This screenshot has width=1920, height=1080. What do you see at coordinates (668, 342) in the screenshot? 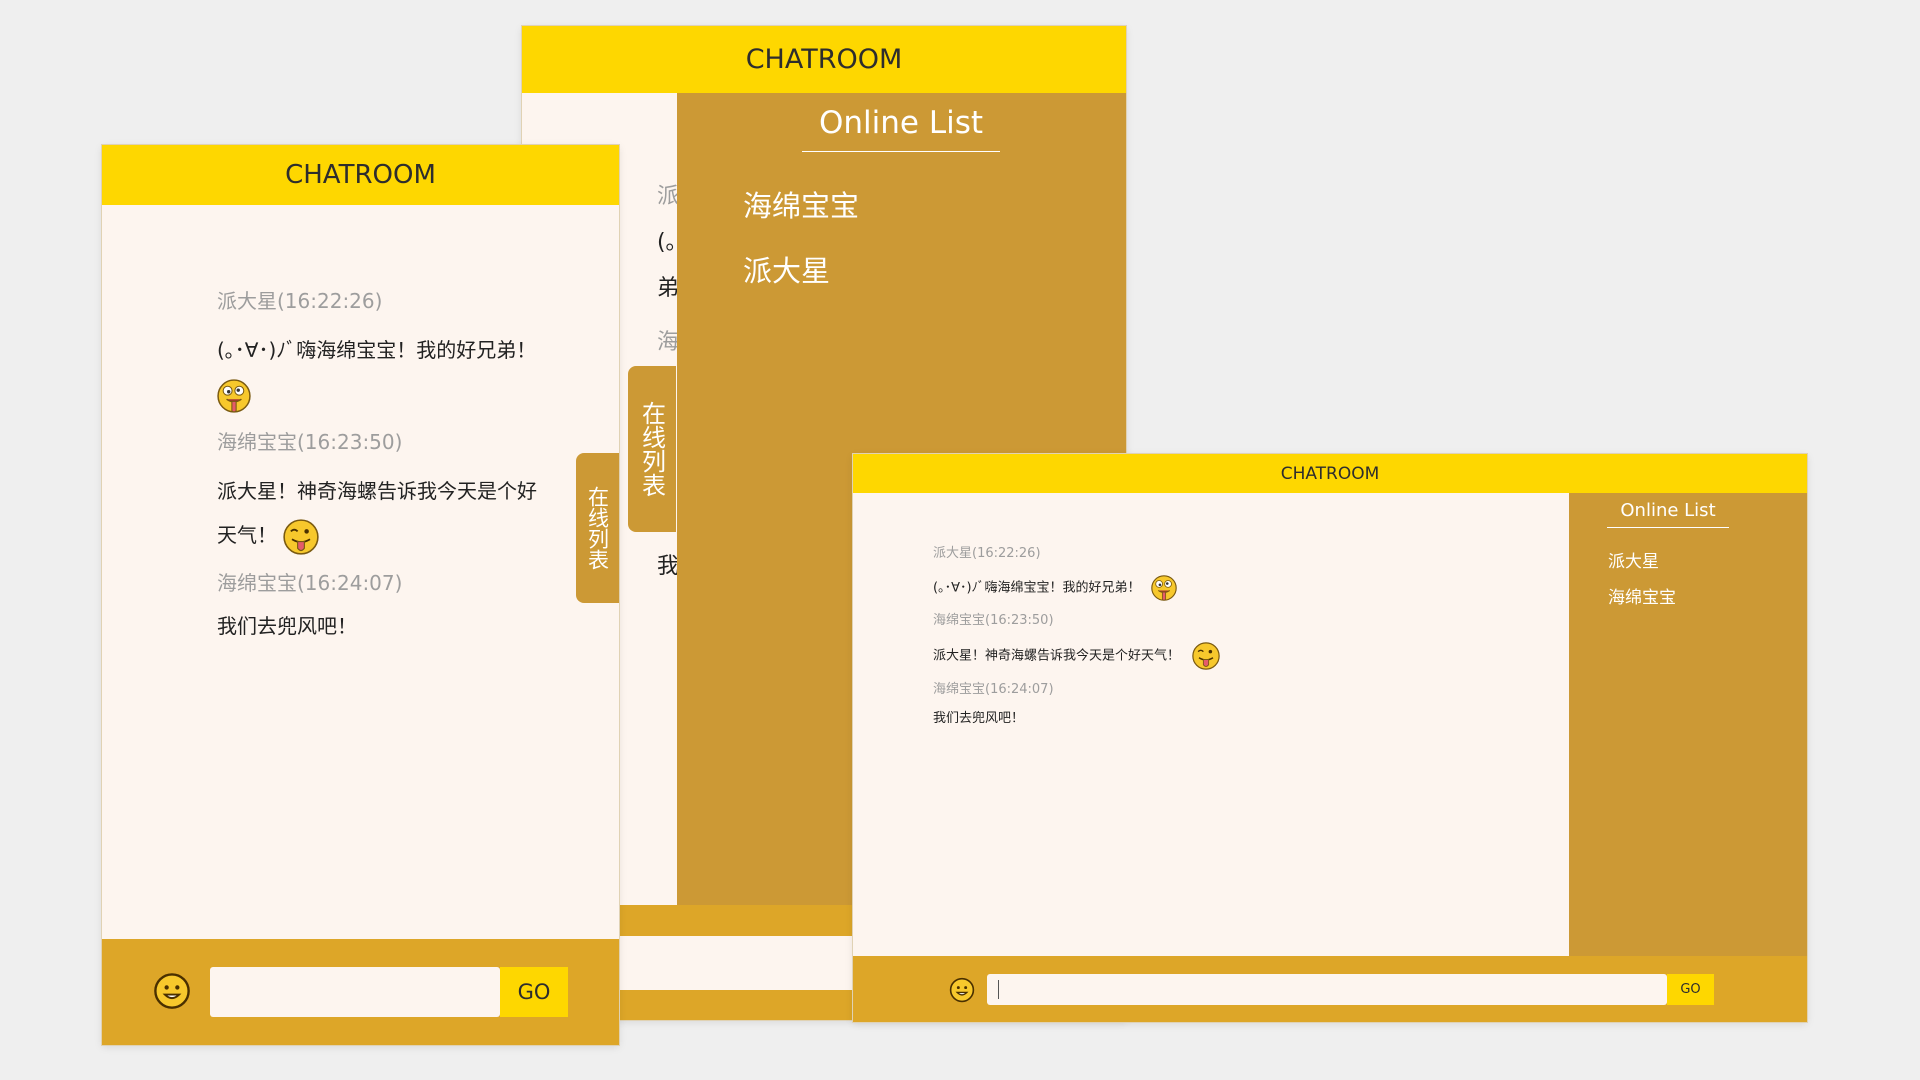
I see `partial-line: 海` at bounding box center [668, 342].